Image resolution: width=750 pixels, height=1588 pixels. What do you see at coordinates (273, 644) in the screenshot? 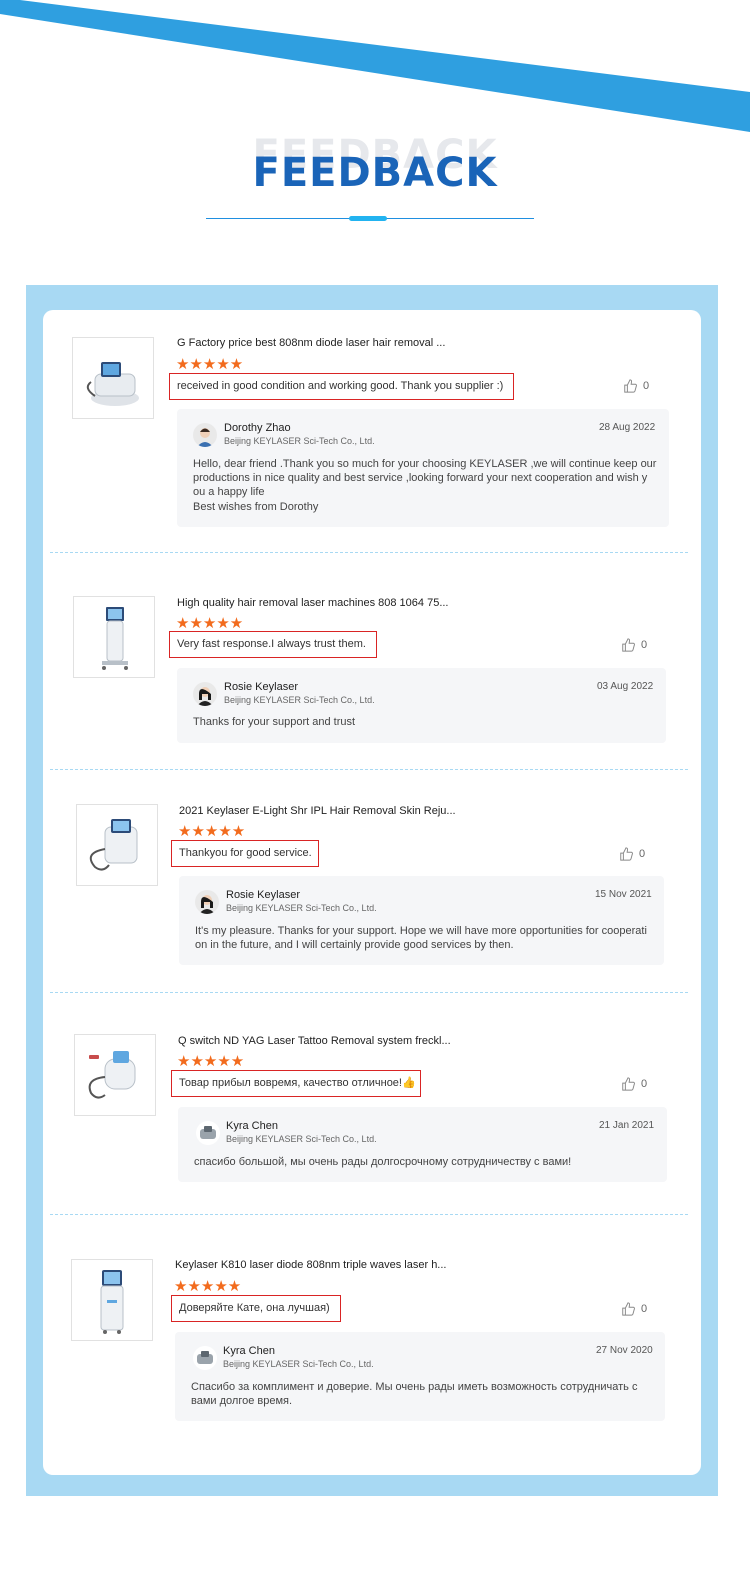
I see `review-comment: Very fast response.I always trust them.` at bounding box center [273, 644].